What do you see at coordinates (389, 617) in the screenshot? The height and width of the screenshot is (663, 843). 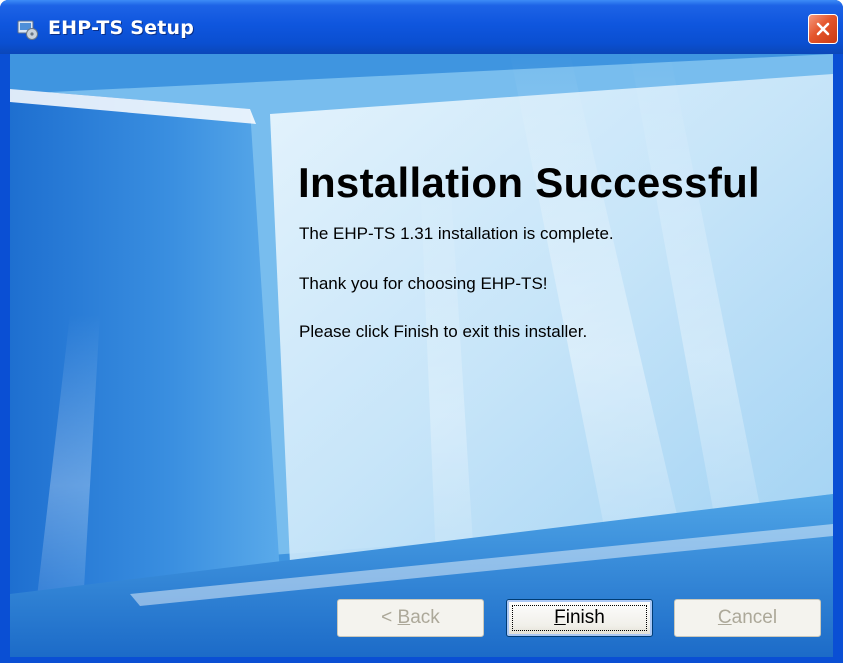 I see `back-button-prefix: <` at bounding box center [389, 617].